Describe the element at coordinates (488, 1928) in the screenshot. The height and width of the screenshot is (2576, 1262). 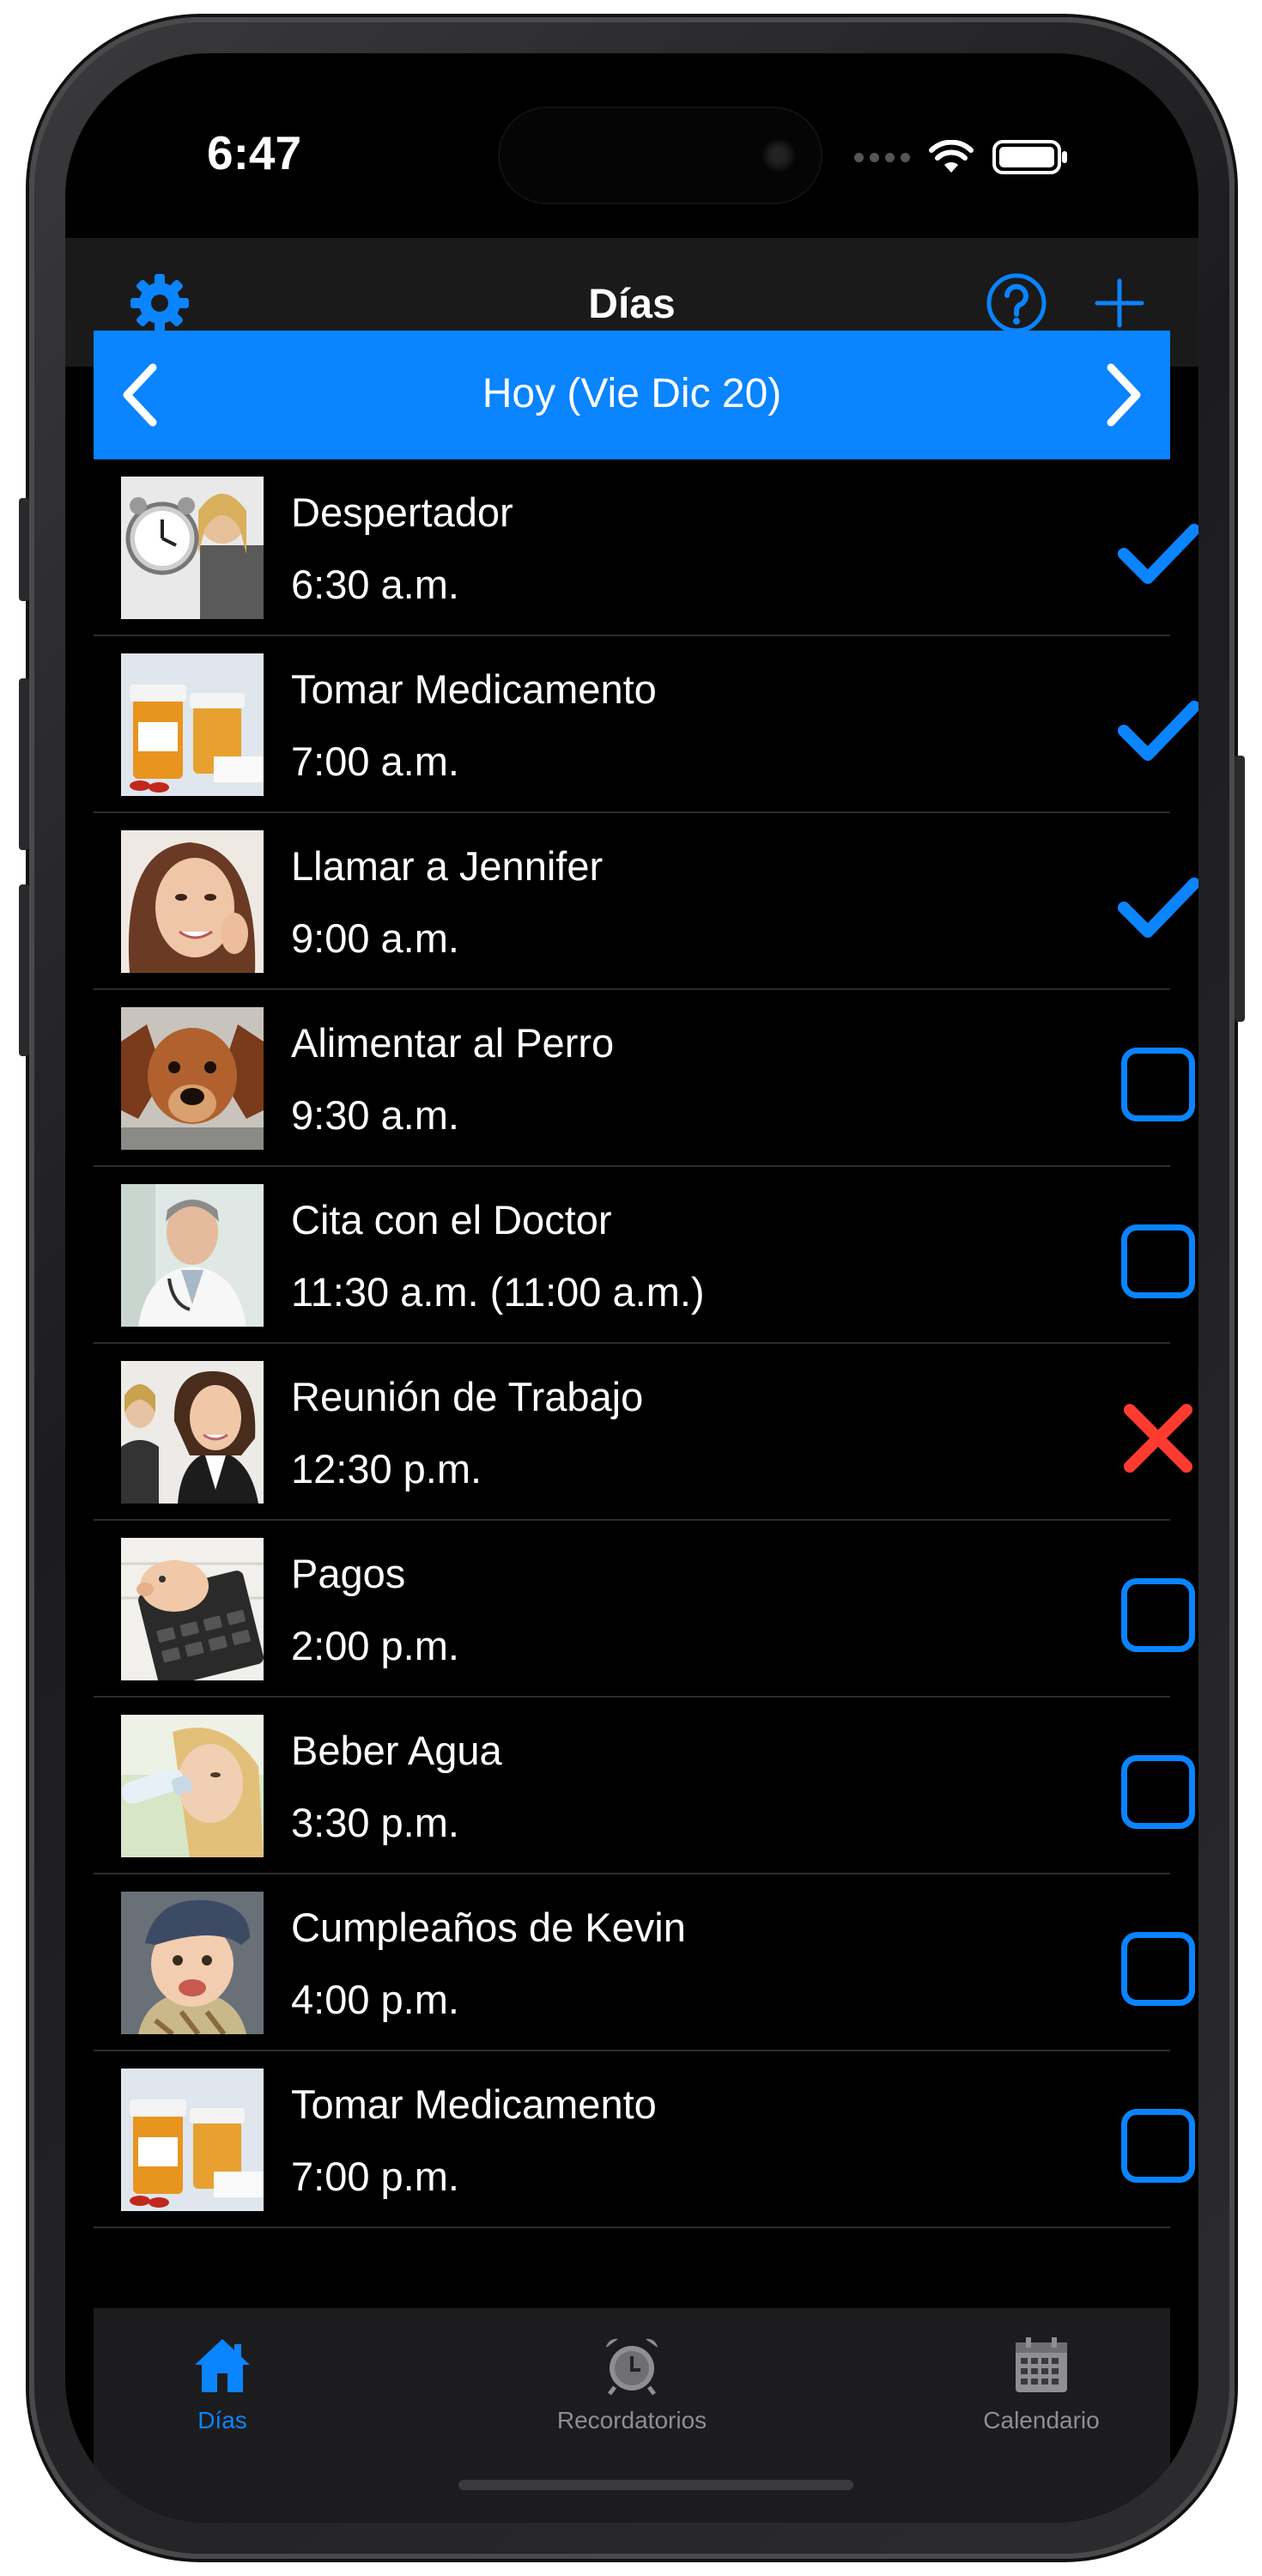
I see `reminder-title: Cumpleaños de Kevin` at that location.